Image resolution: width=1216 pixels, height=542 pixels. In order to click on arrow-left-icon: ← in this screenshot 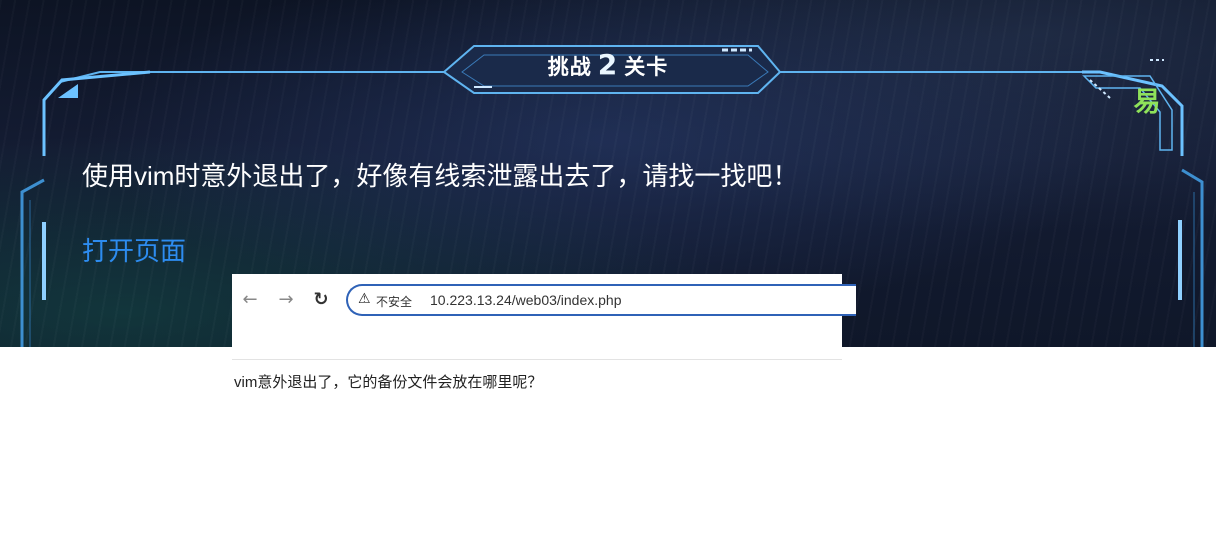, I will do `click(250, 299)`.